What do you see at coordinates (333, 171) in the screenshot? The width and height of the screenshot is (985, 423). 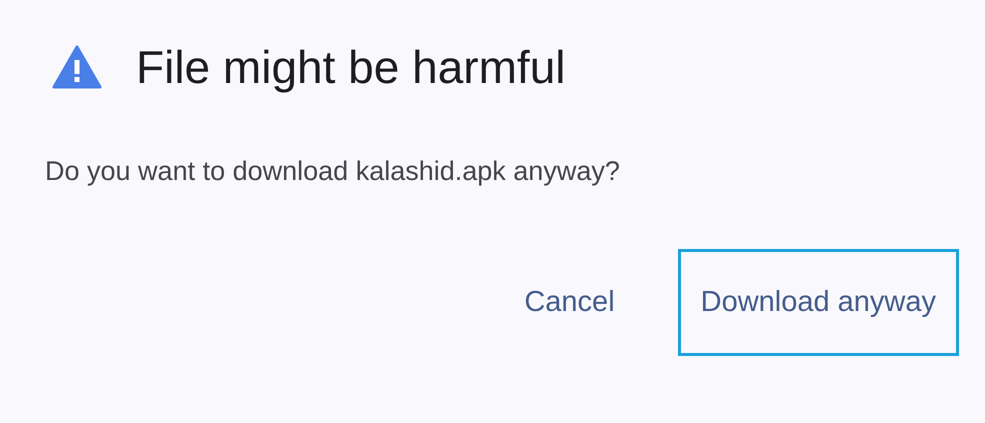 I see `dialog-message: Do you want to download kalashid.apk anyway?` at bounding box center [333, 171].